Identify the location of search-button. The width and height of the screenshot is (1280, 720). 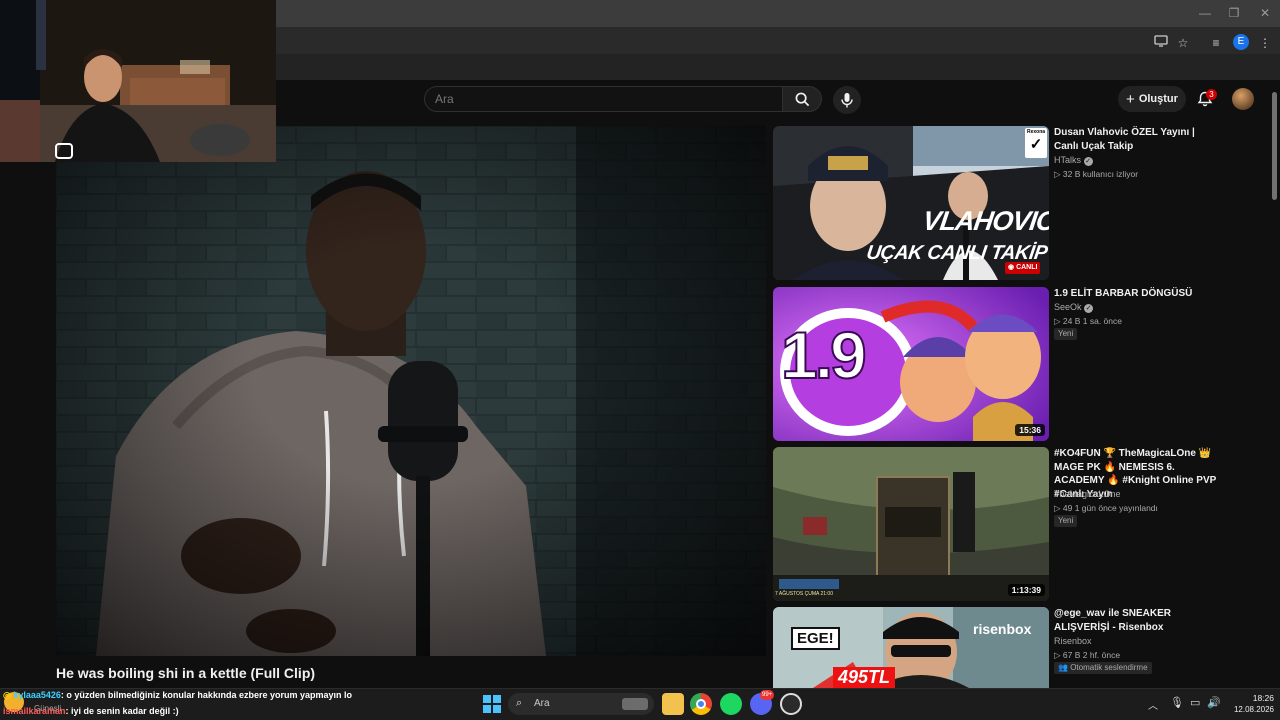
(802, 99).